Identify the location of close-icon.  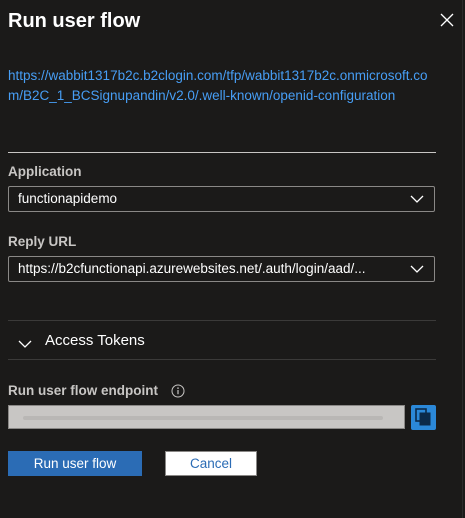
(447, 20).